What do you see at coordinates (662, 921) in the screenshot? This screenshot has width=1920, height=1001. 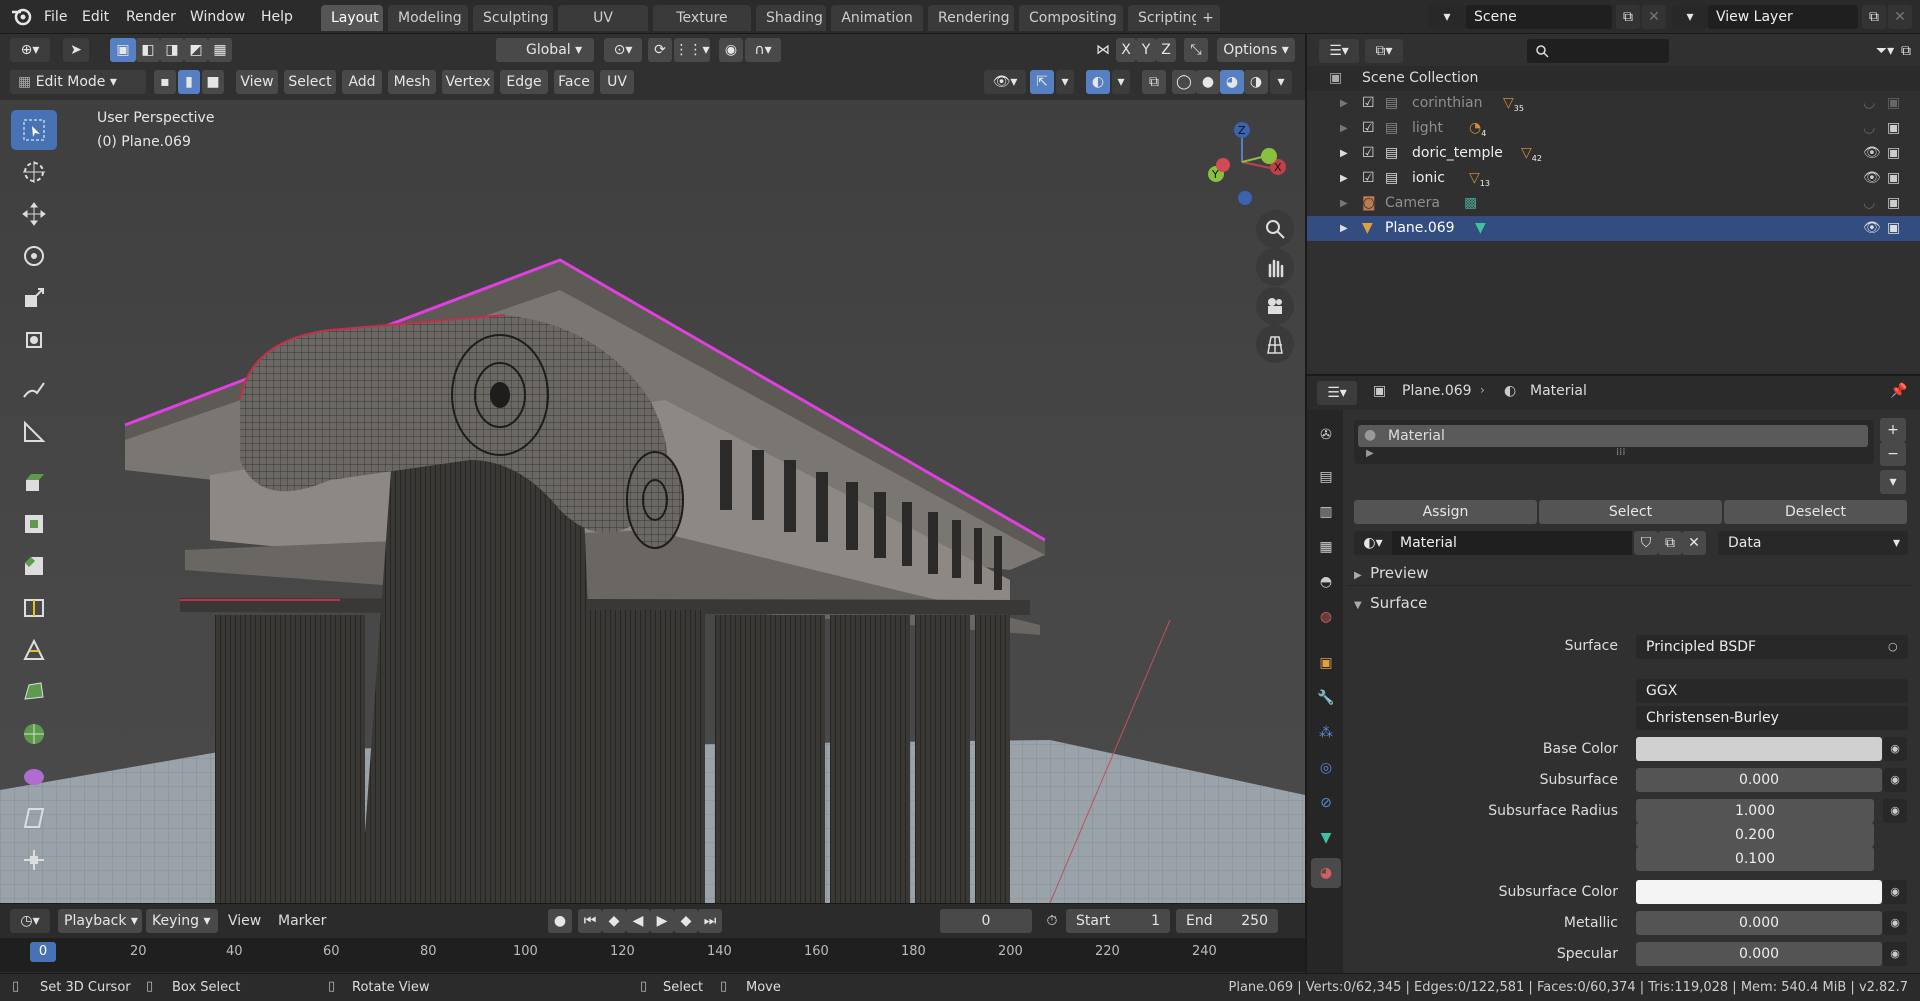 I see `play-icon: ▶` at bounding box center [662, 921].